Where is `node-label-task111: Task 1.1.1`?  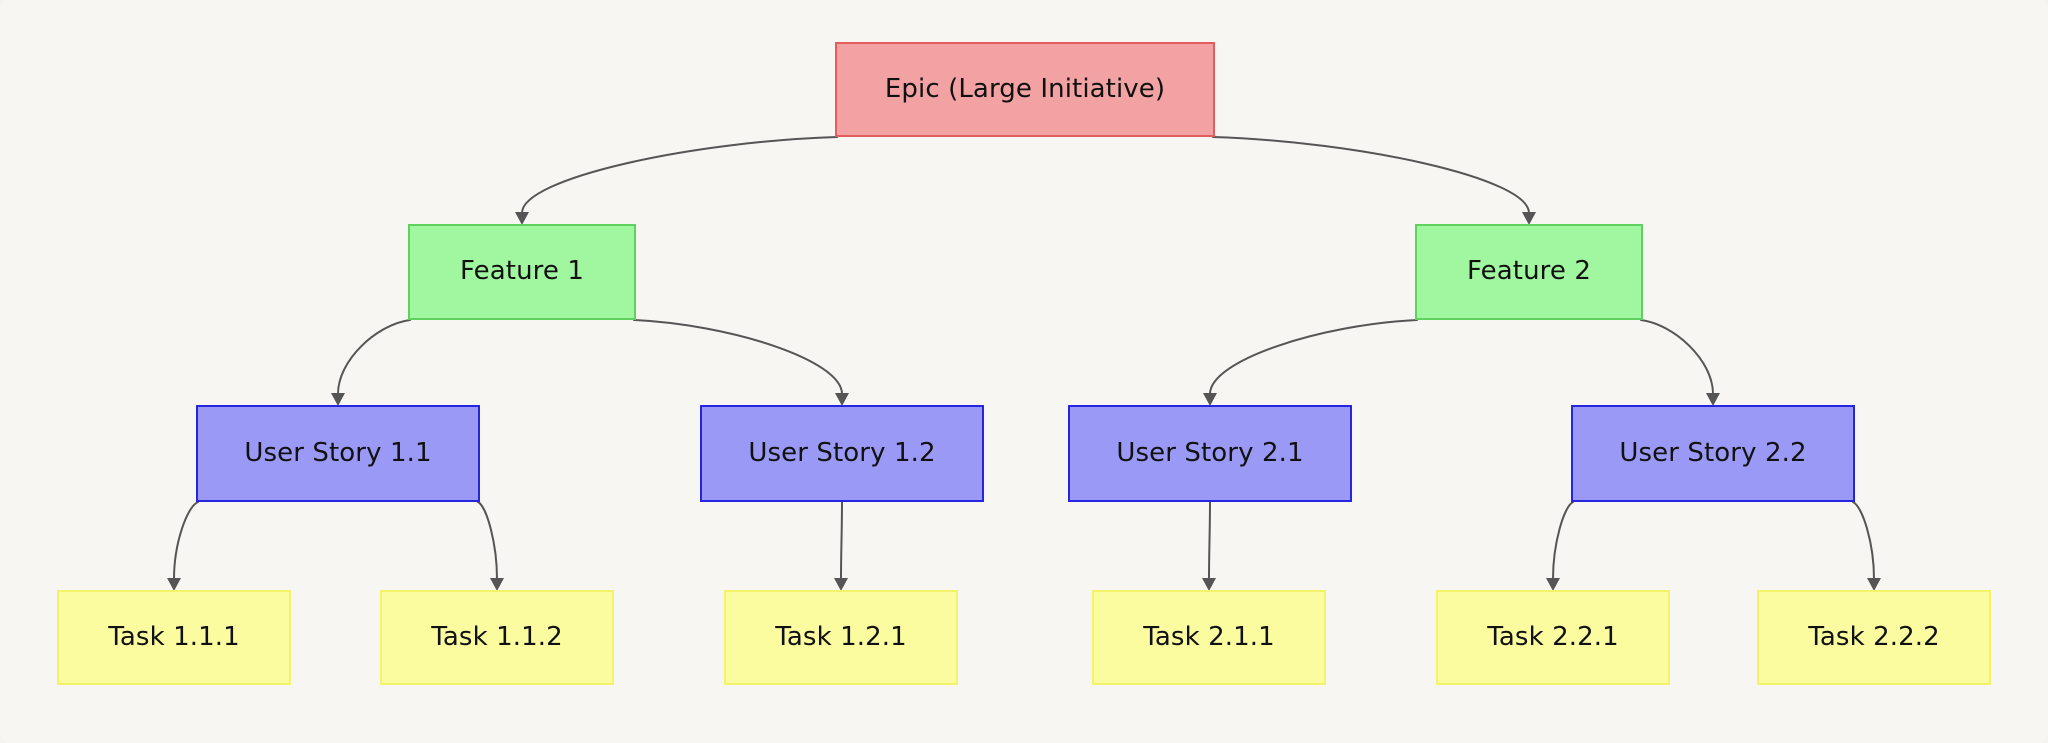
node-label-task111: Task 1.1.1 is located at coordinates (174, 636).